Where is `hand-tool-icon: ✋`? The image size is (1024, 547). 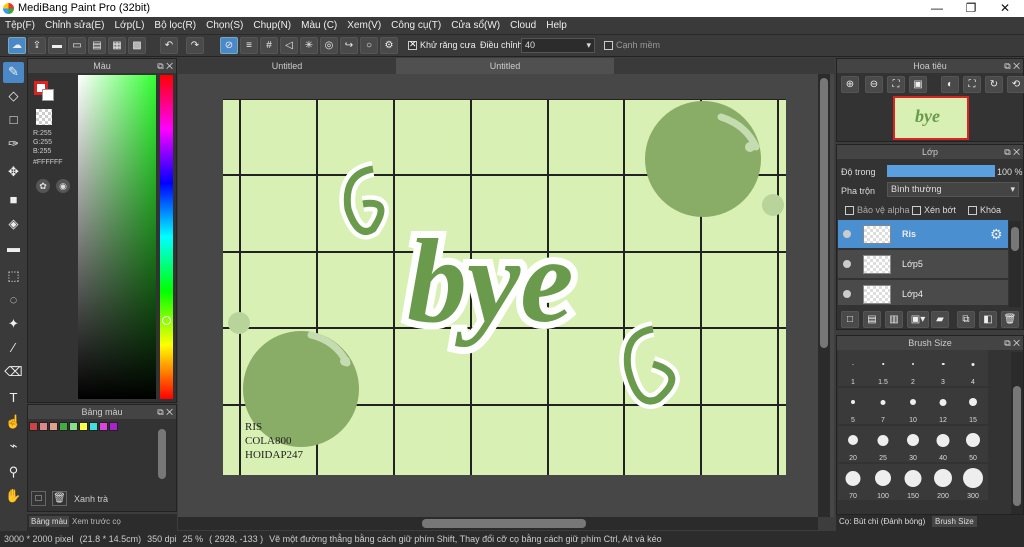 hand-tool-icon: ✋ is located at coordinates (13, 496).